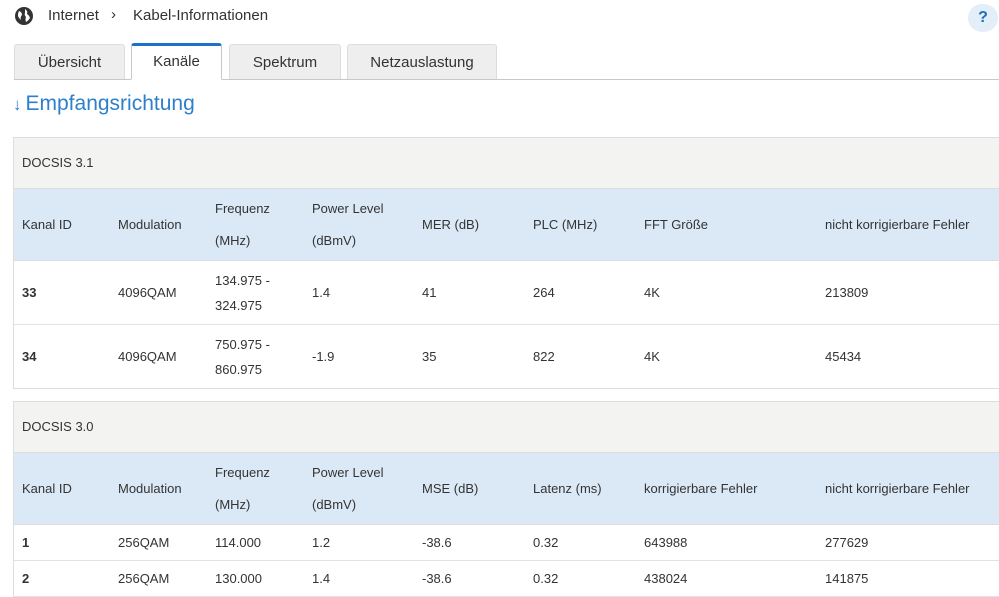  I want to click on column-header: Latenz (ms), so click(567, 488).